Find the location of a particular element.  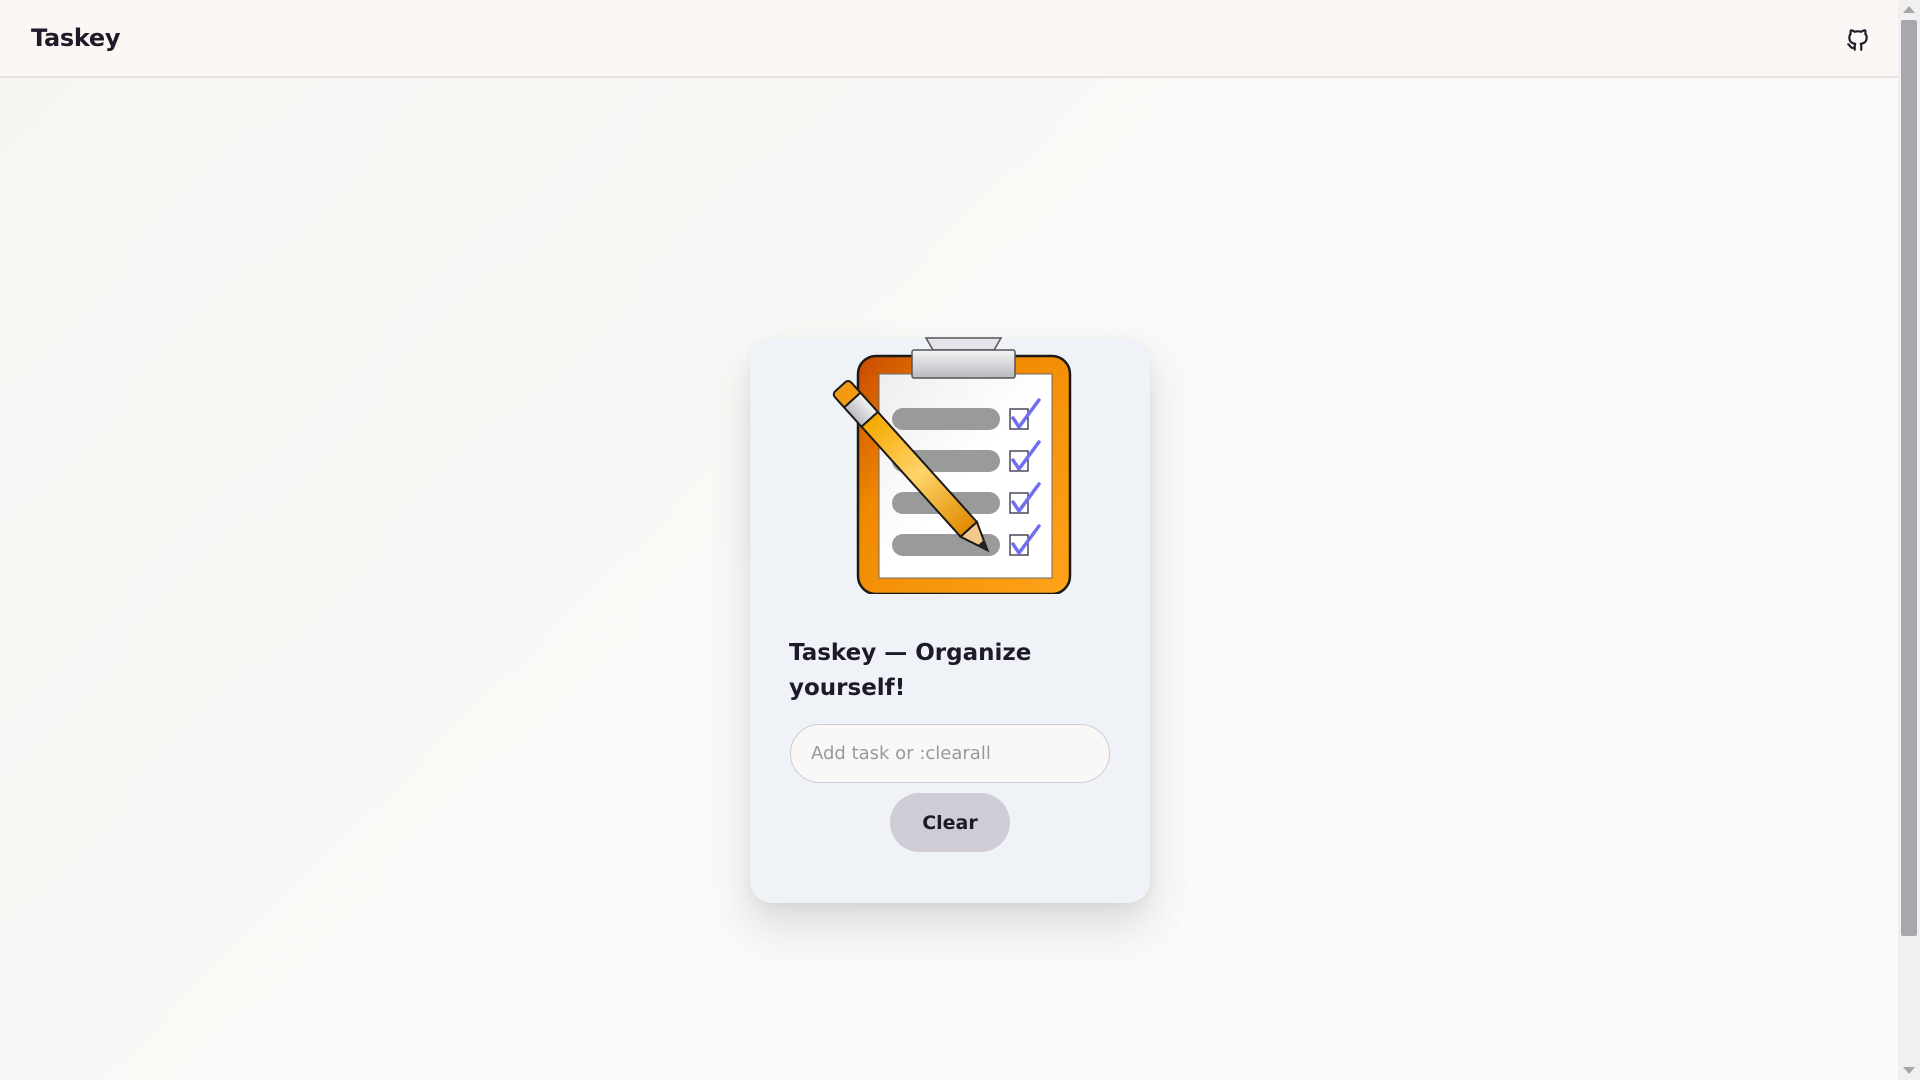

scrollbar-thumb is located at coordinates (1909, 478).